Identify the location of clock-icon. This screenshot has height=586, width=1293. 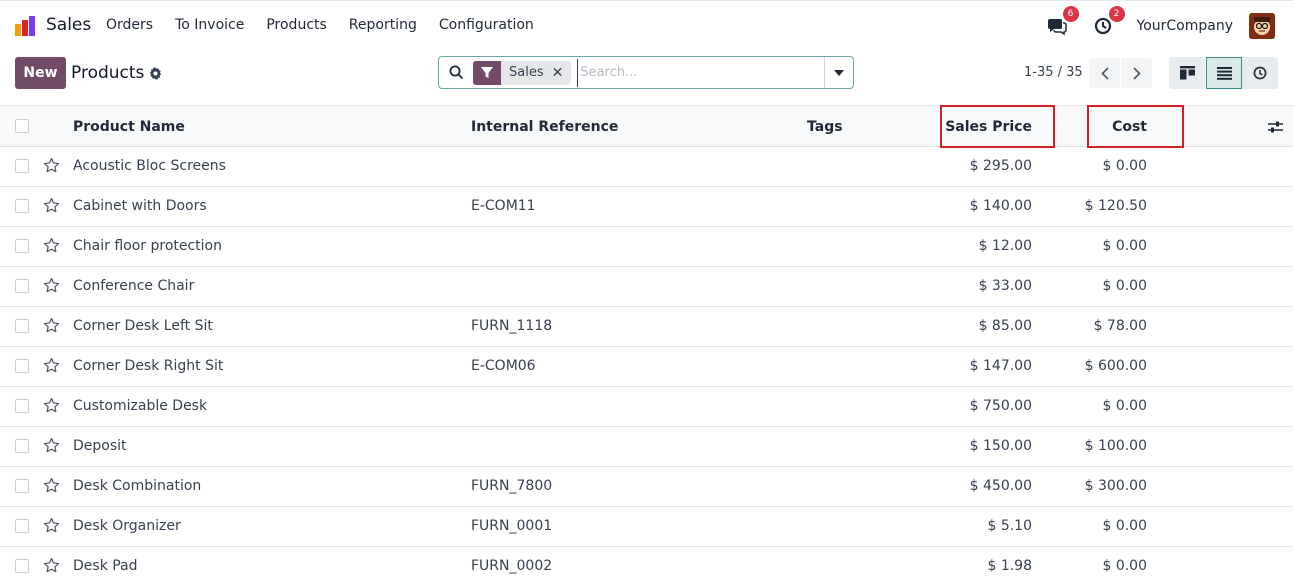
(1102, 26).